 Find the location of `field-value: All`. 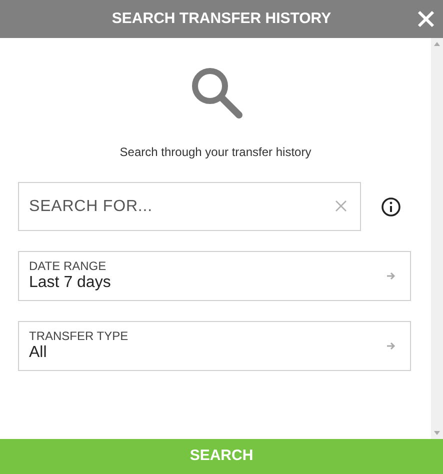

field-value: All is located at coordinates (38, 353).